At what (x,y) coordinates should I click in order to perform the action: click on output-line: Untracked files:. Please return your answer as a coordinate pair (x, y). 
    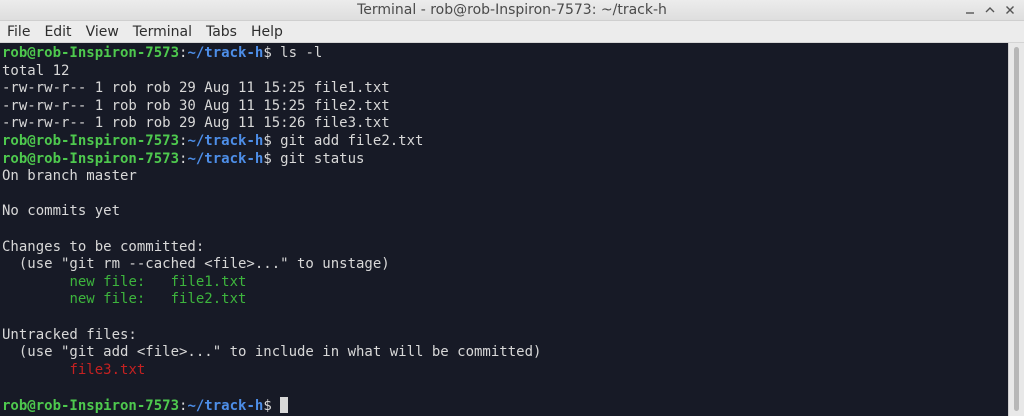
    Looking at the image, I should click on (69, 334).